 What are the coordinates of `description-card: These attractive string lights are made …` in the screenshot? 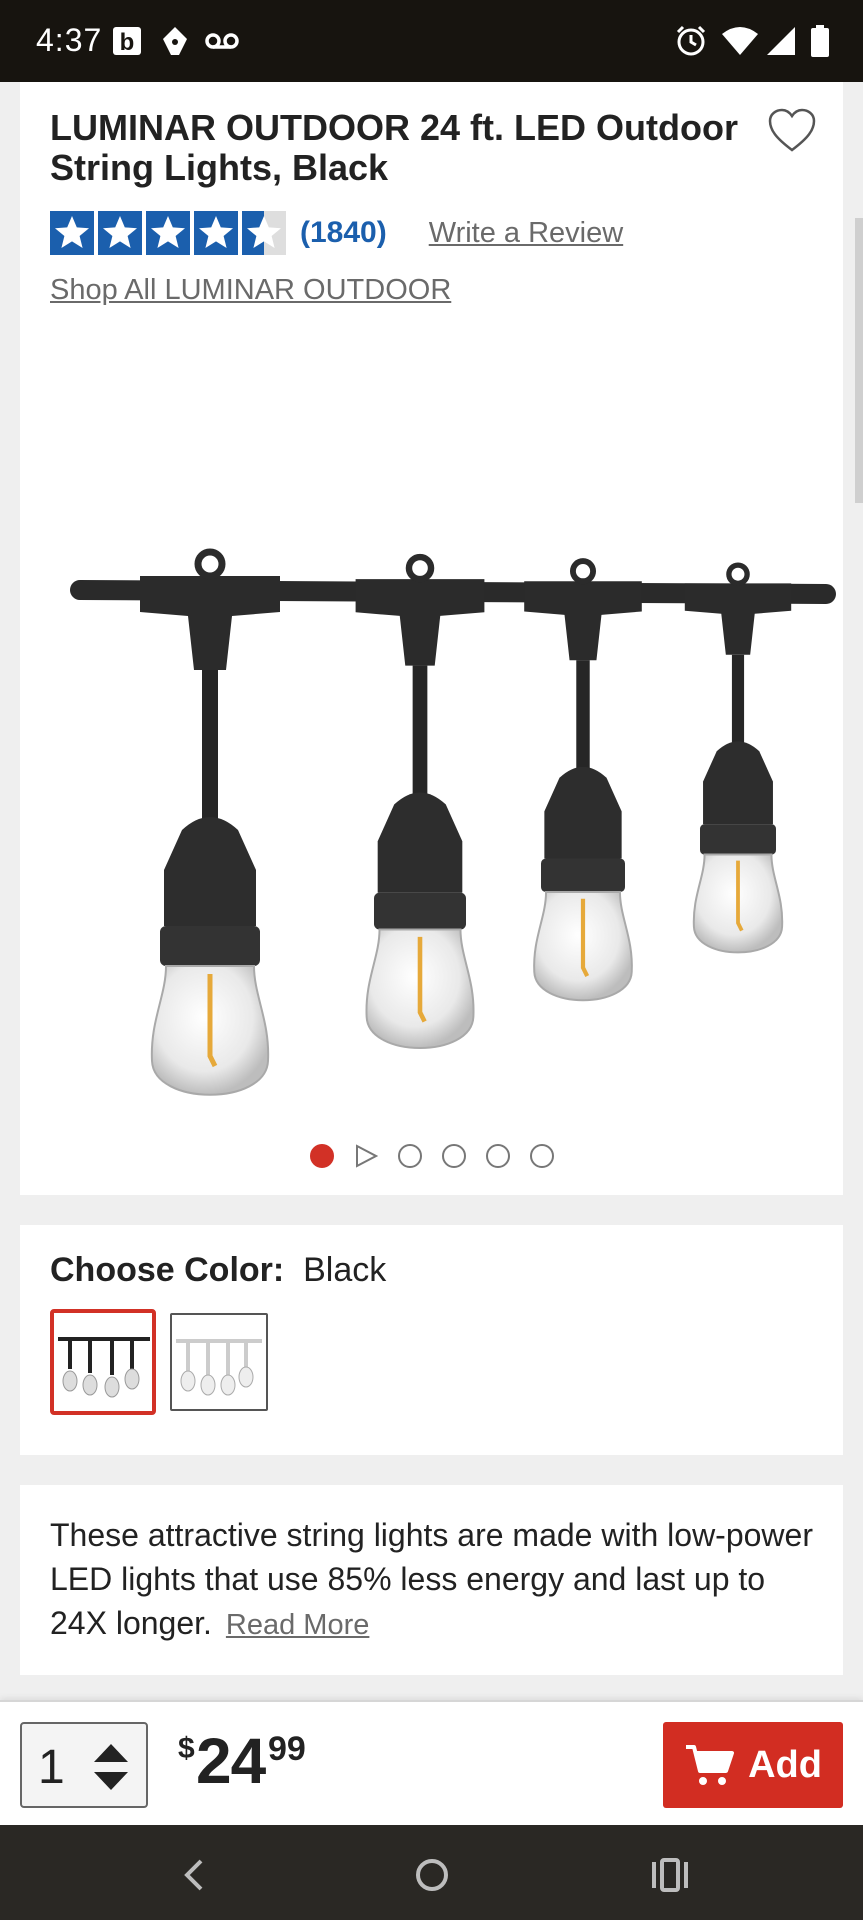 It's located at (431, 1580).